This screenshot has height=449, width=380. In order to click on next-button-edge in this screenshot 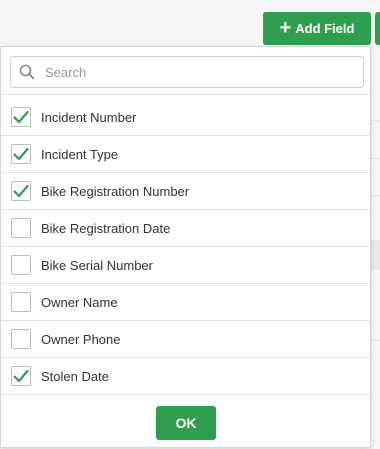, I will do `click(377, 28)`.